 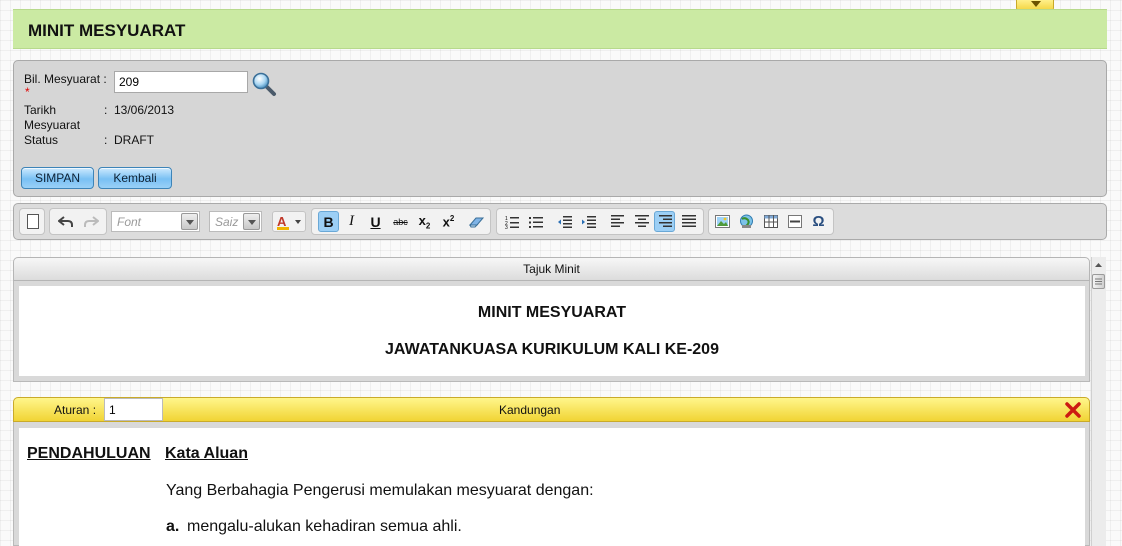 What do you see at coordinates (65, 221) in the screenshot?
I see `undo-icon` at bounding box center [65, 221].